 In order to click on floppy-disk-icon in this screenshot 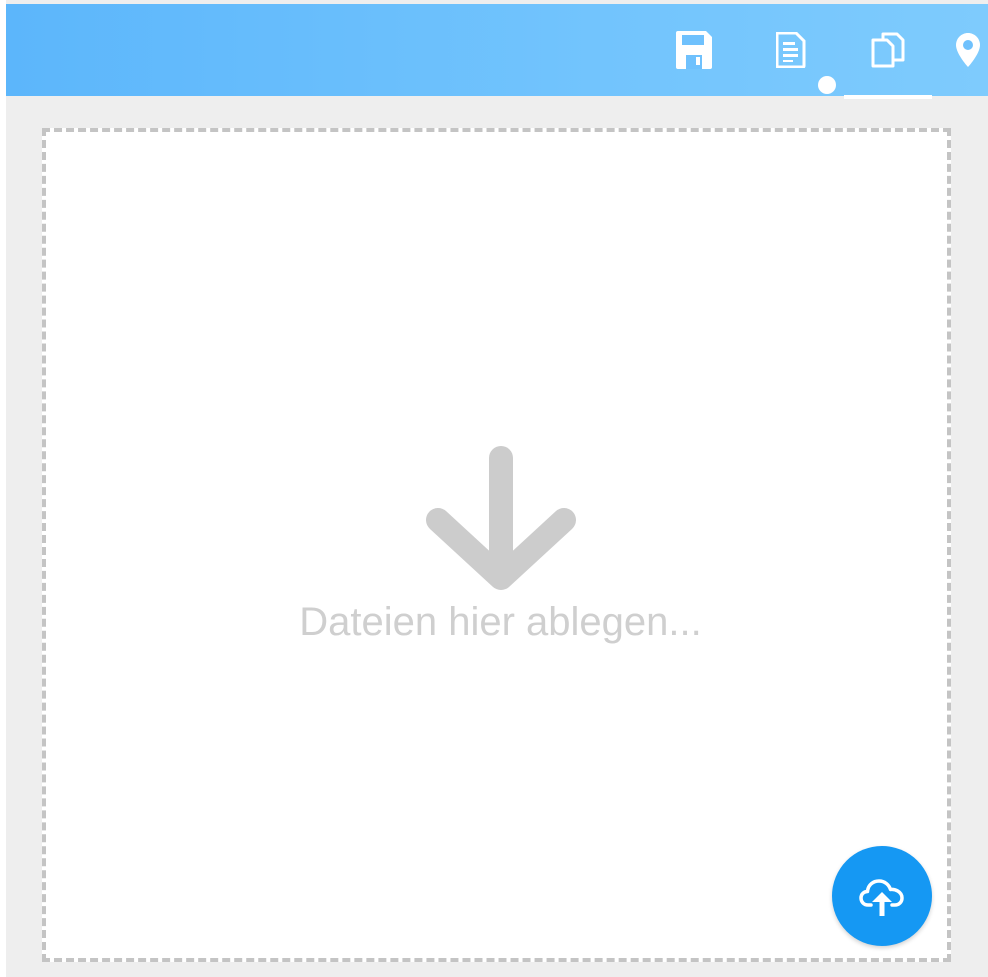, I will do `click(694, 50)`.